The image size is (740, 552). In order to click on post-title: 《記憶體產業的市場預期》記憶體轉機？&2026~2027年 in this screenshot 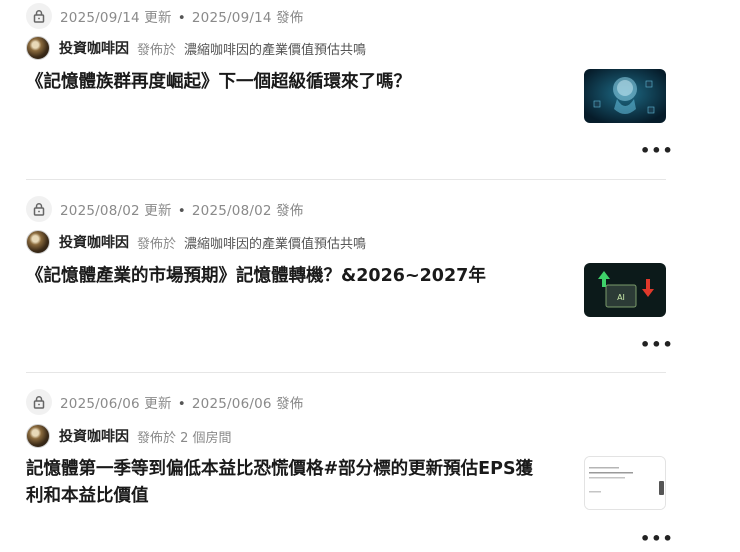, I will do `click(286, 276)`.